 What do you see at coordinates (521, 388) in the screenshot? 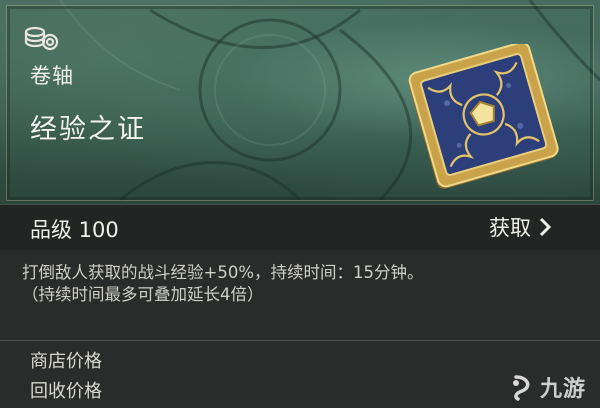
I see `jiuyou-logo-icon` at bounding box center [521, 388].